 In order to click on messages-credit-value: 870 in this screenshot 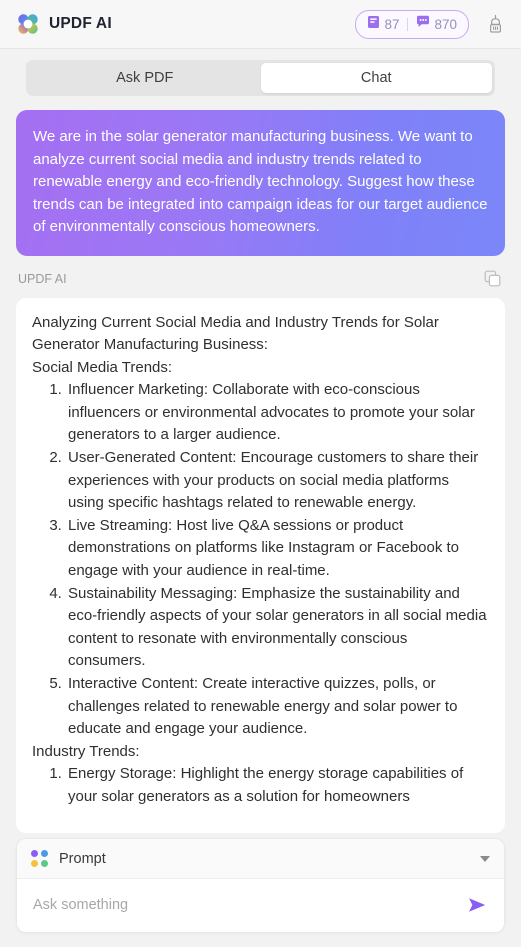, I will do `click(445, 24)`.